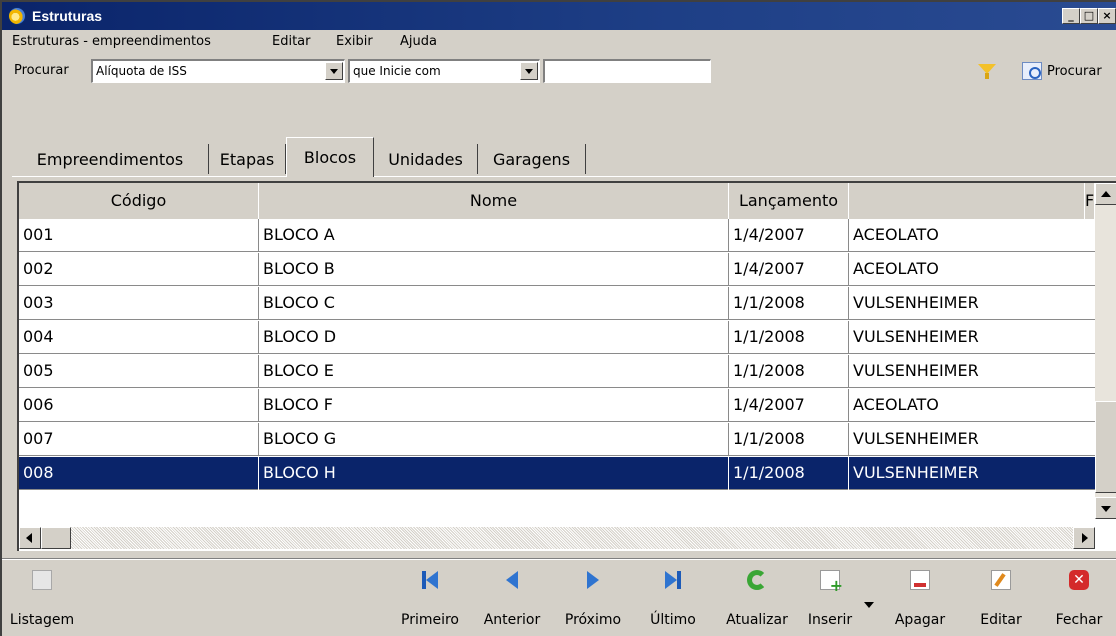  I want to click on title-bar: Estruturas _ □ ×, so click(559, 16).